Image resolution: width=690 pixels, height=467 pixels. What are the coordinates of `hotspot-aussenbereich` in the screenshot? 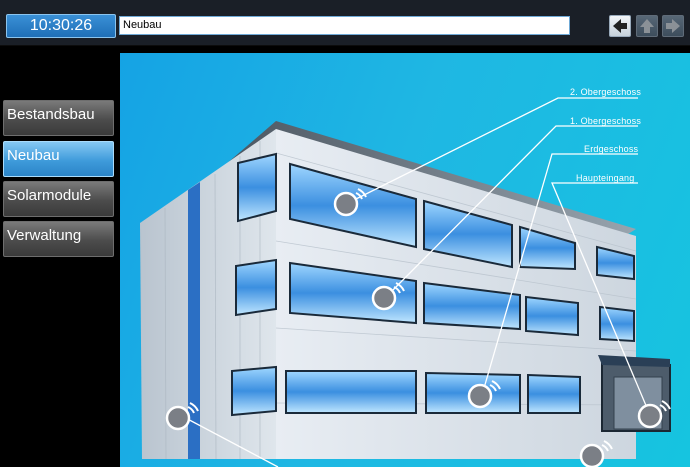 It's located at (596, 450).